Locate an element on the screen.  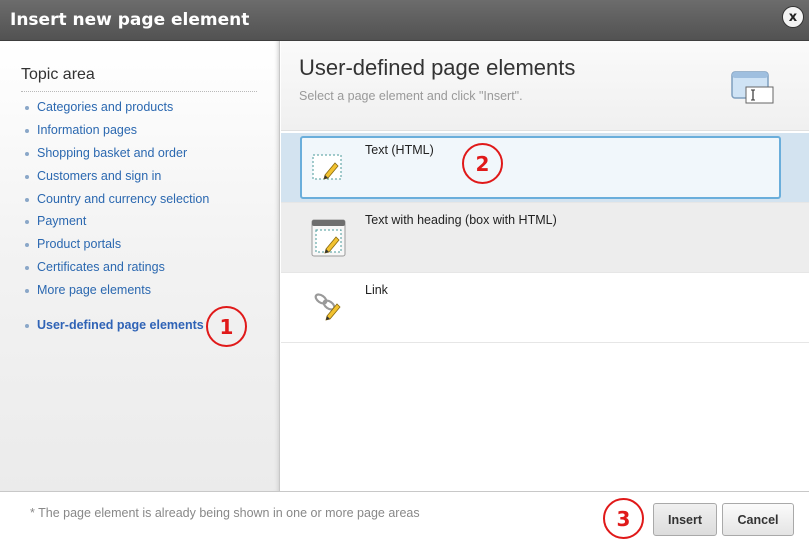
dialog-title: Insert new page element is located at coordinates (130, 20).